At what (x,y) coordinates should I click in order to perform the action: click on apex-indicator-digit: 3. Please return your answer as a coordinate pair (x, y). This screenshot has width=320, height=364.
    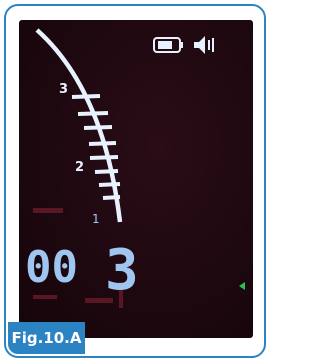
    Looking at the image, I should click on (122, 270).